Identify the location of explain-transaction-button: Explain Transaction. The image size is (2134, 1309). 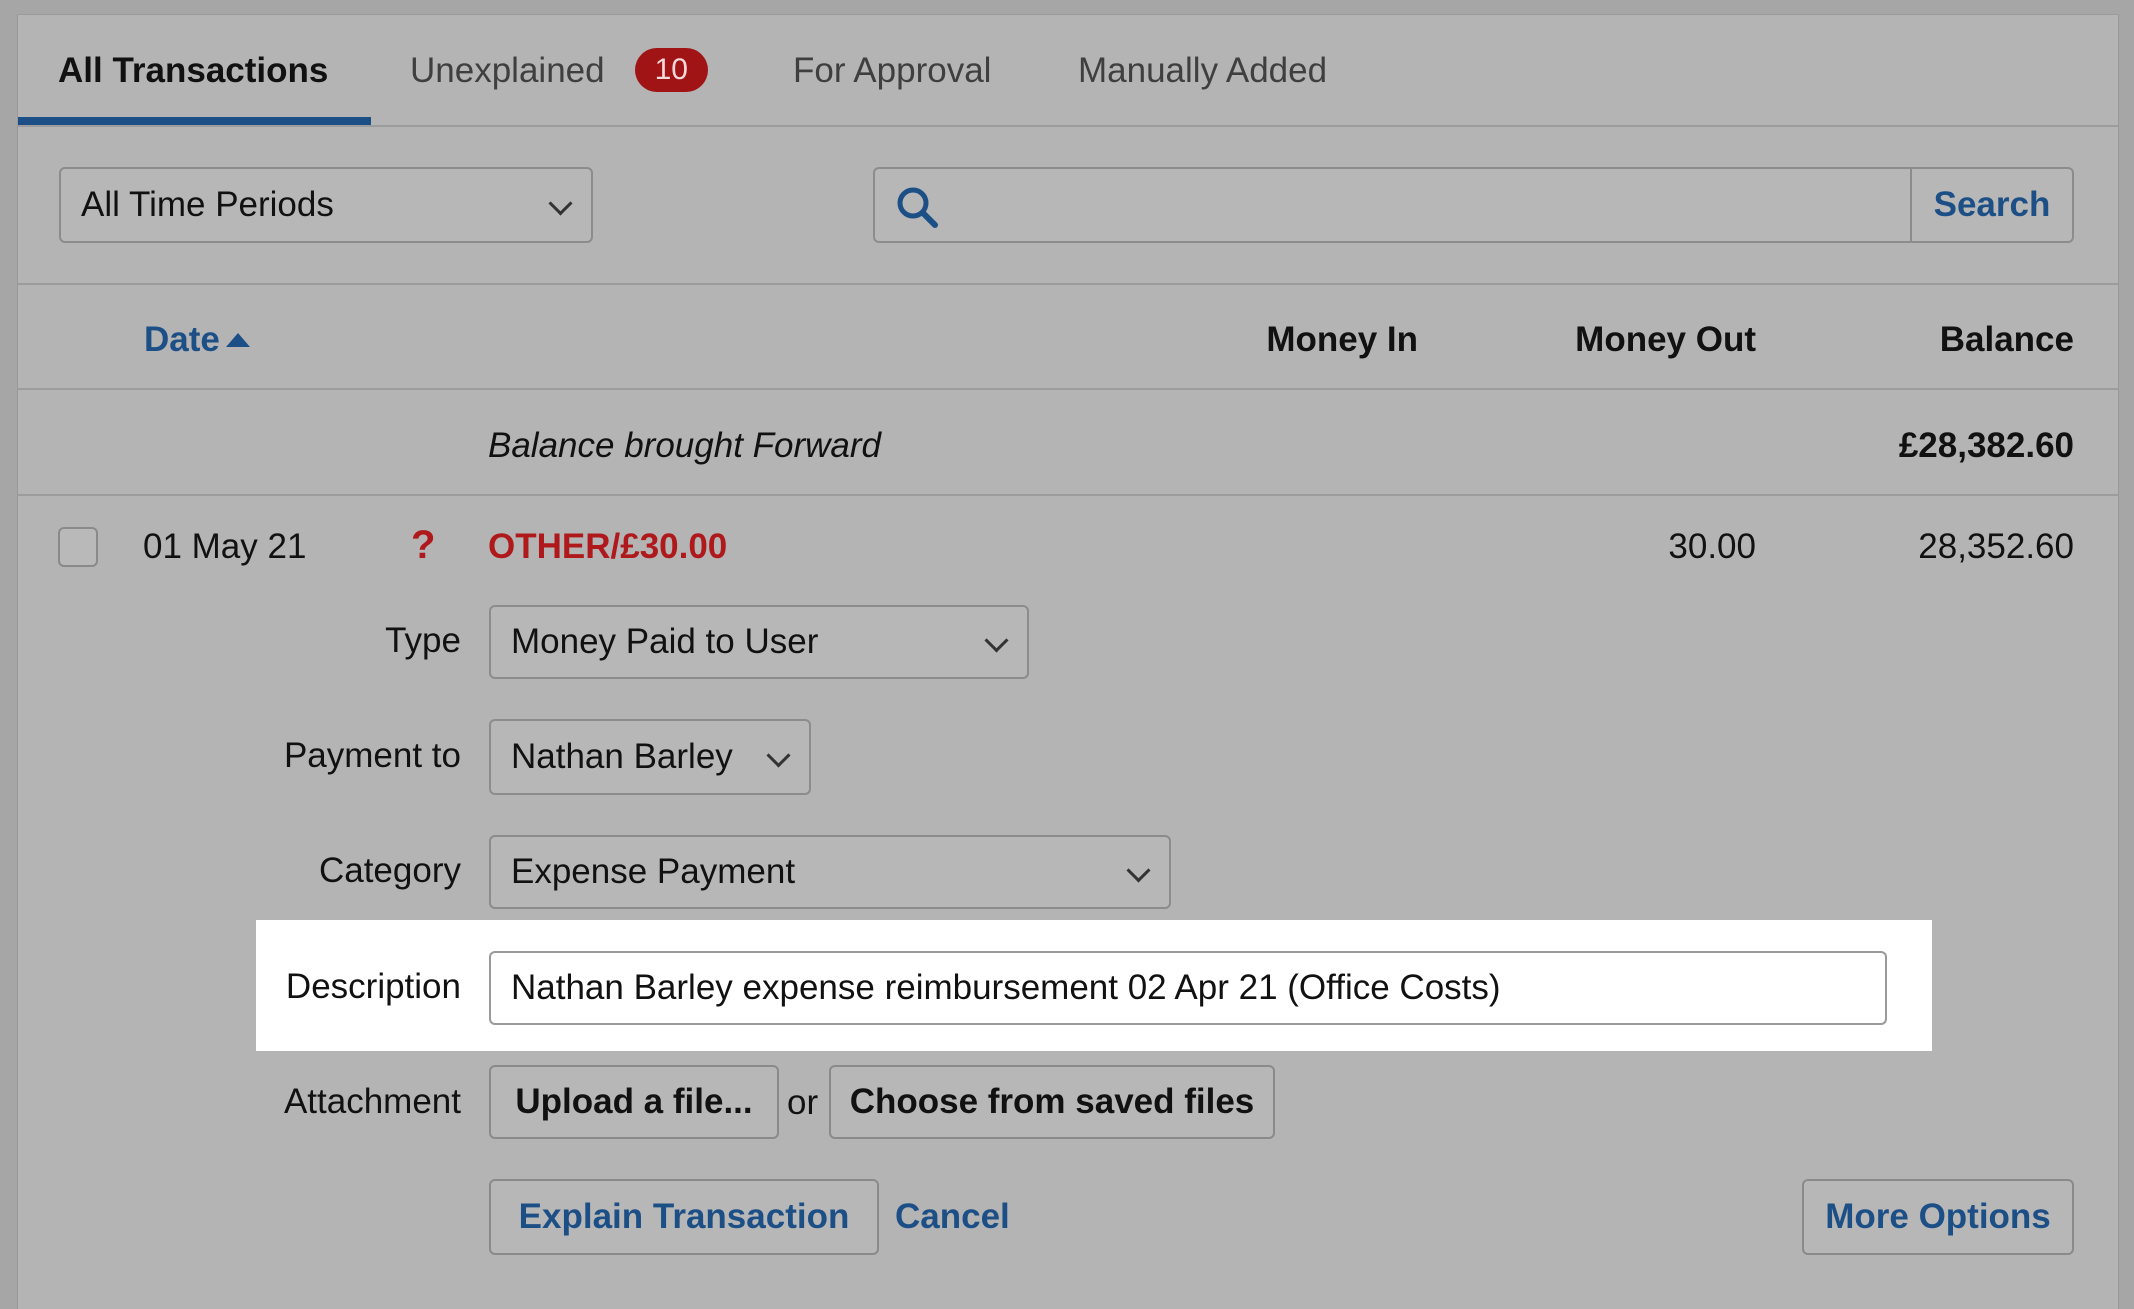
(684, 1217).